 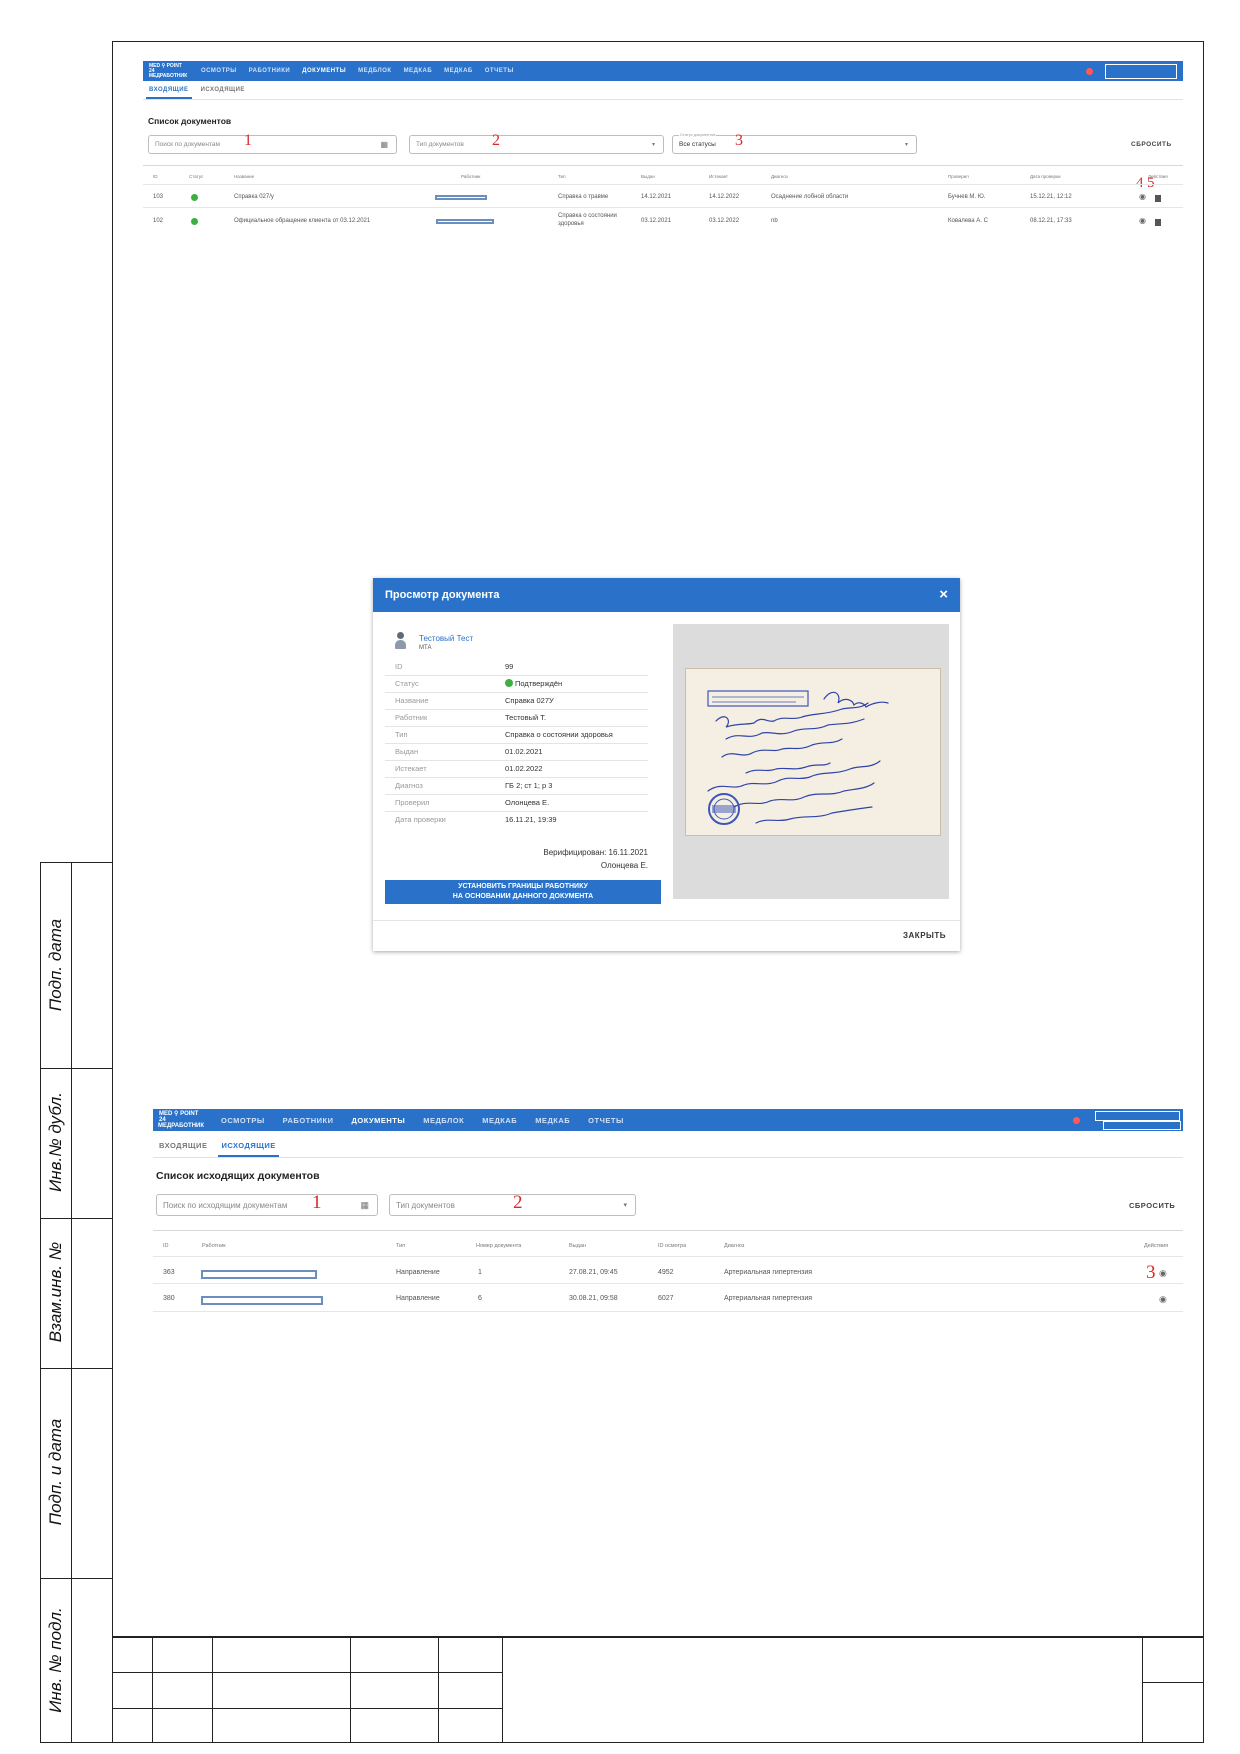 What do you see at coordinates (518, 1202) in the screenshot?
I see `marker-2: 2` at bounding box center [518, 1202].